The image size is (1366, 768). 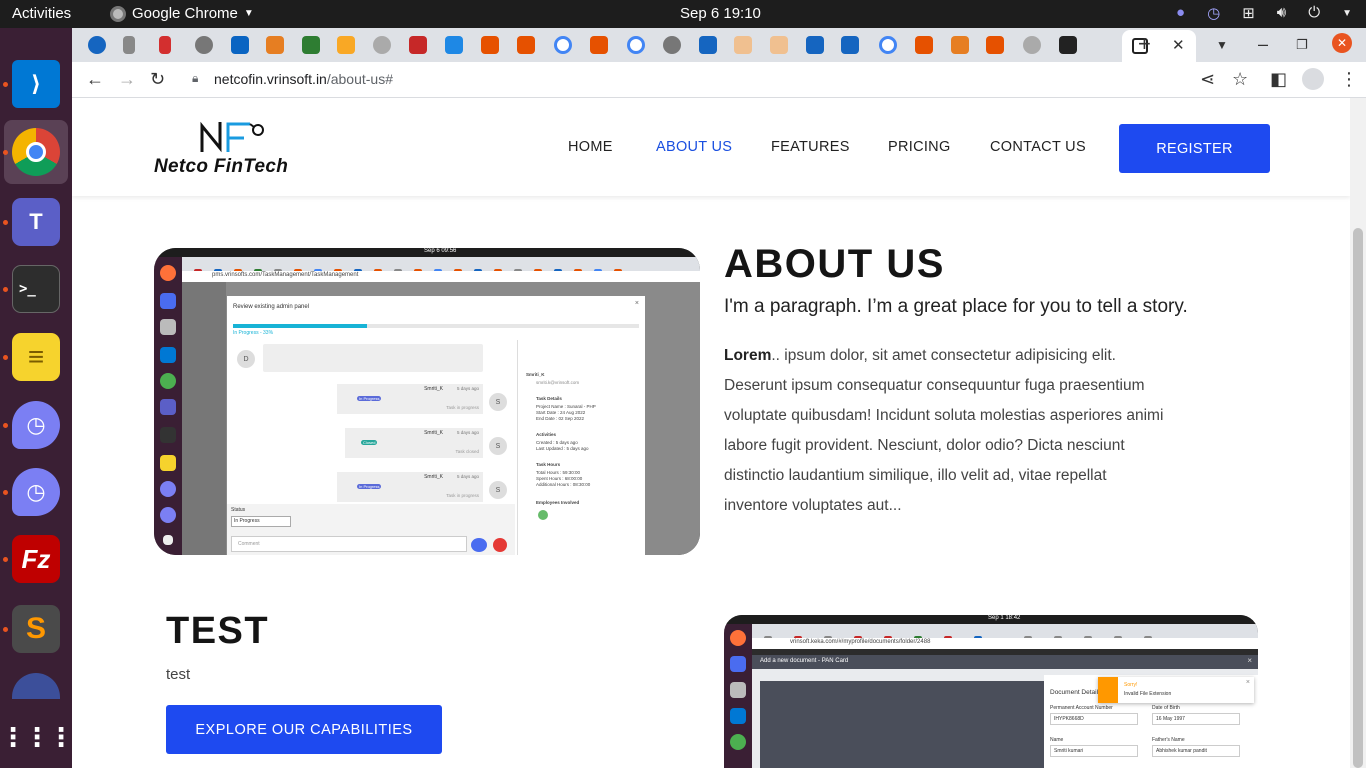 I want to click on clock-tray-icon: ◷, so click(x=1213, y=13).